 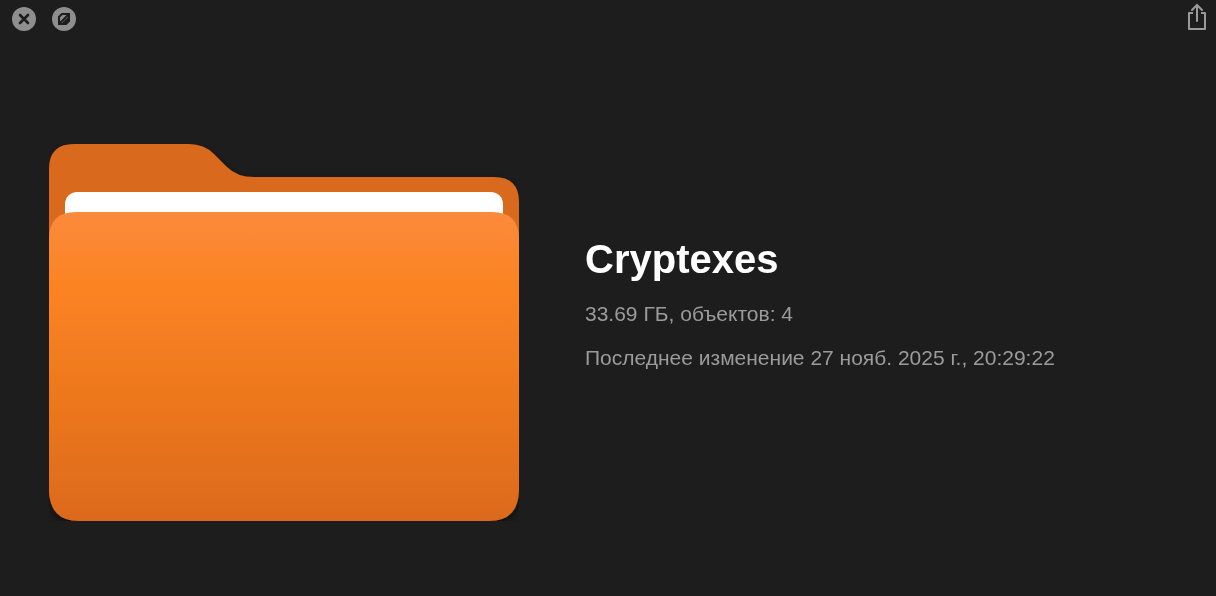 I want to click on close-icon, so click(x=24, y=19).